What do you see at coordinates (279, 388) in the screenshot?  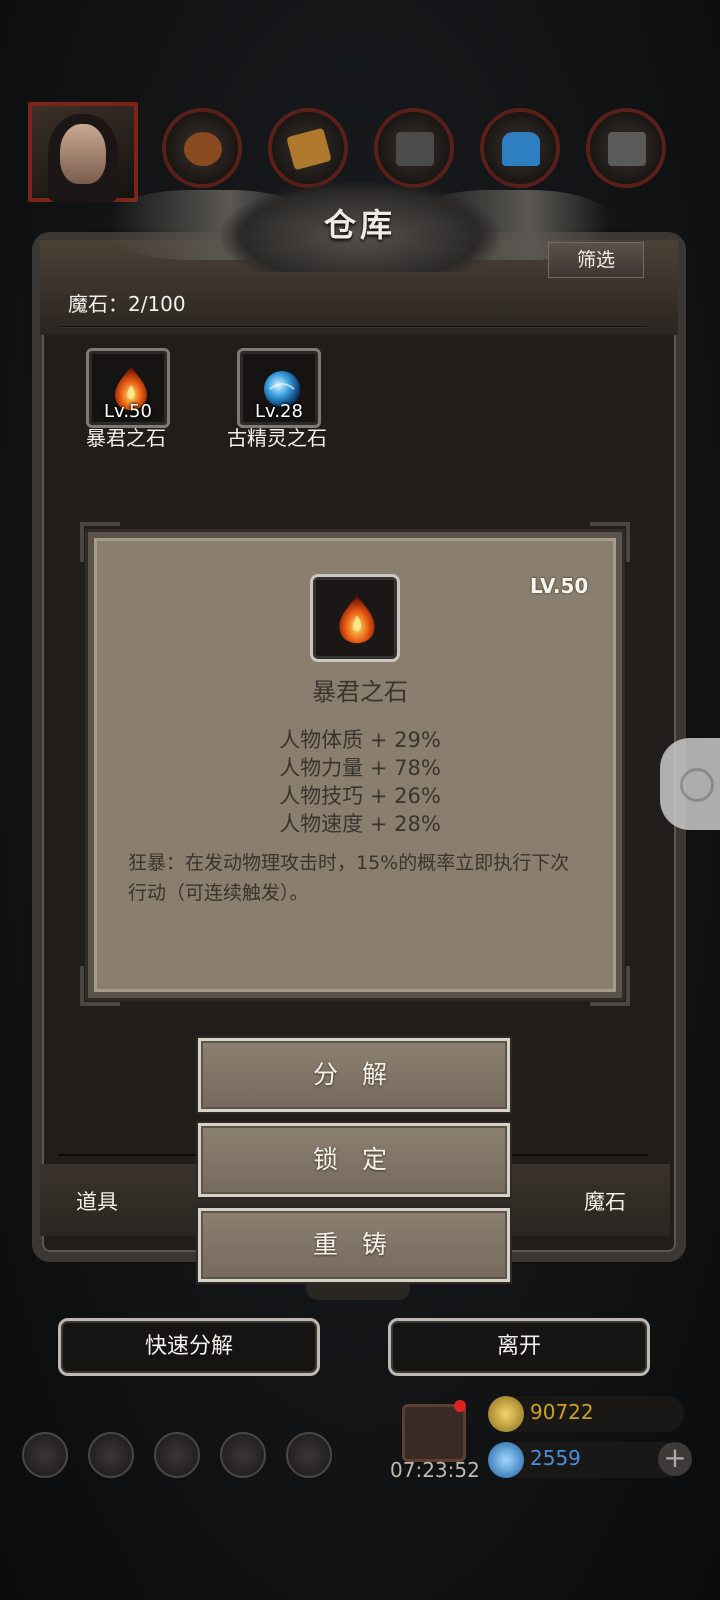 I see `item-slot-ancient-elf-stone: Lv.28` at bounding box center [279, 388].